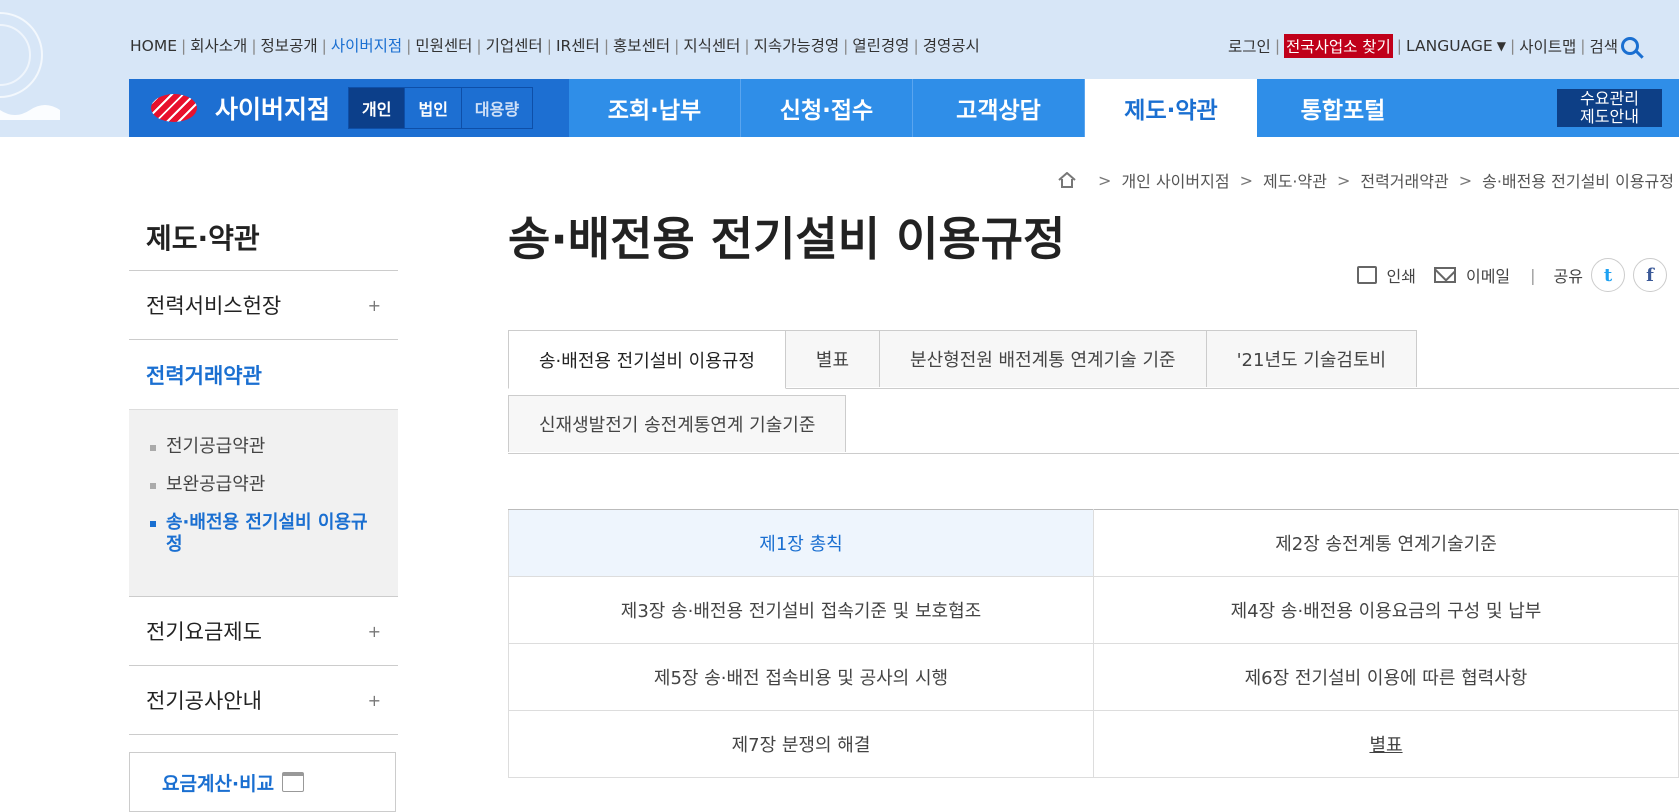 The height and width of the screenshot is (812, 1679). Describe the element at coordinates (267, 533) in the screenshot. I see `sub-item-label: 송·배전용 전기설비 이용규정` at that location.